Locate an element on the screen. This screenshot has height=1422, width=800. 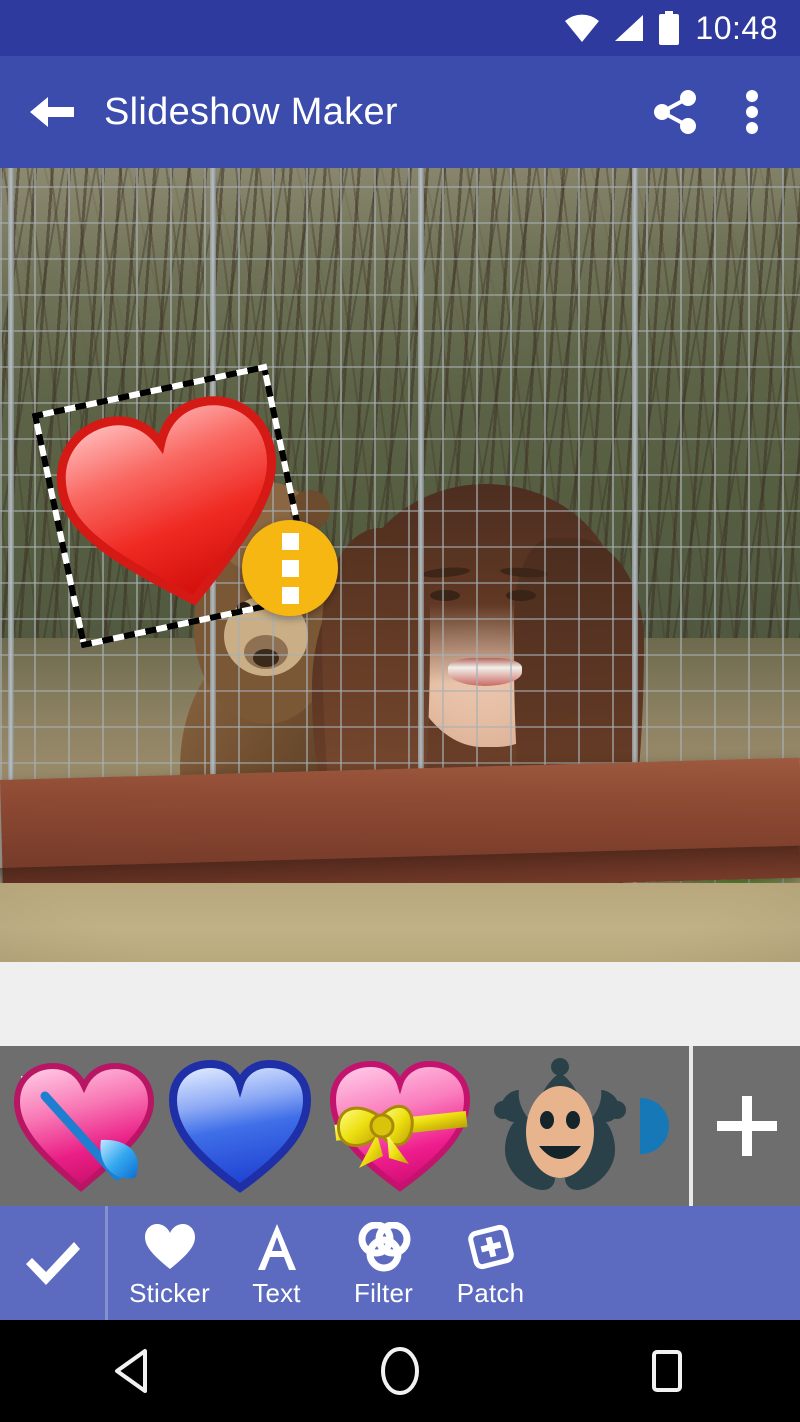
heart-with-arrow-sticker is located at coordinates (84, 1127).